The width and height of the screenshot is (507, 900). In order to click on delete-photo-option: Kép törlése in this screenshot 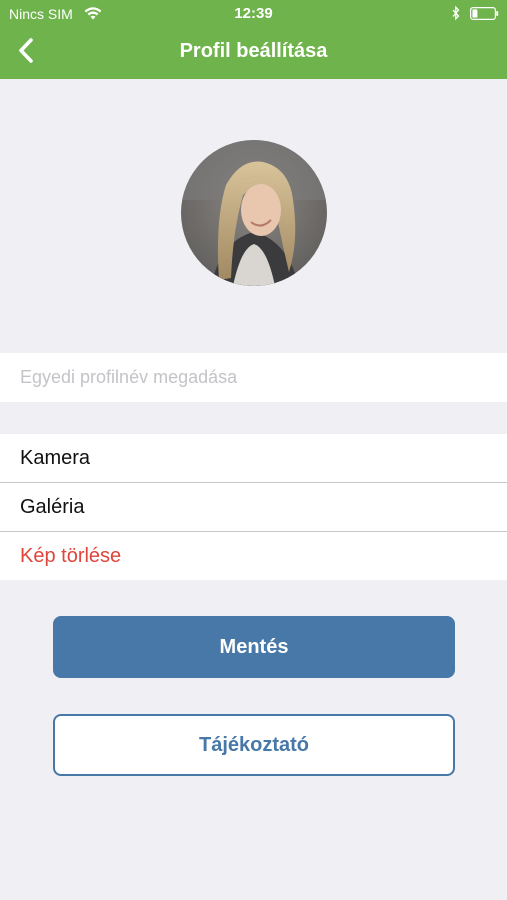, I will do `click(253, 556)`.